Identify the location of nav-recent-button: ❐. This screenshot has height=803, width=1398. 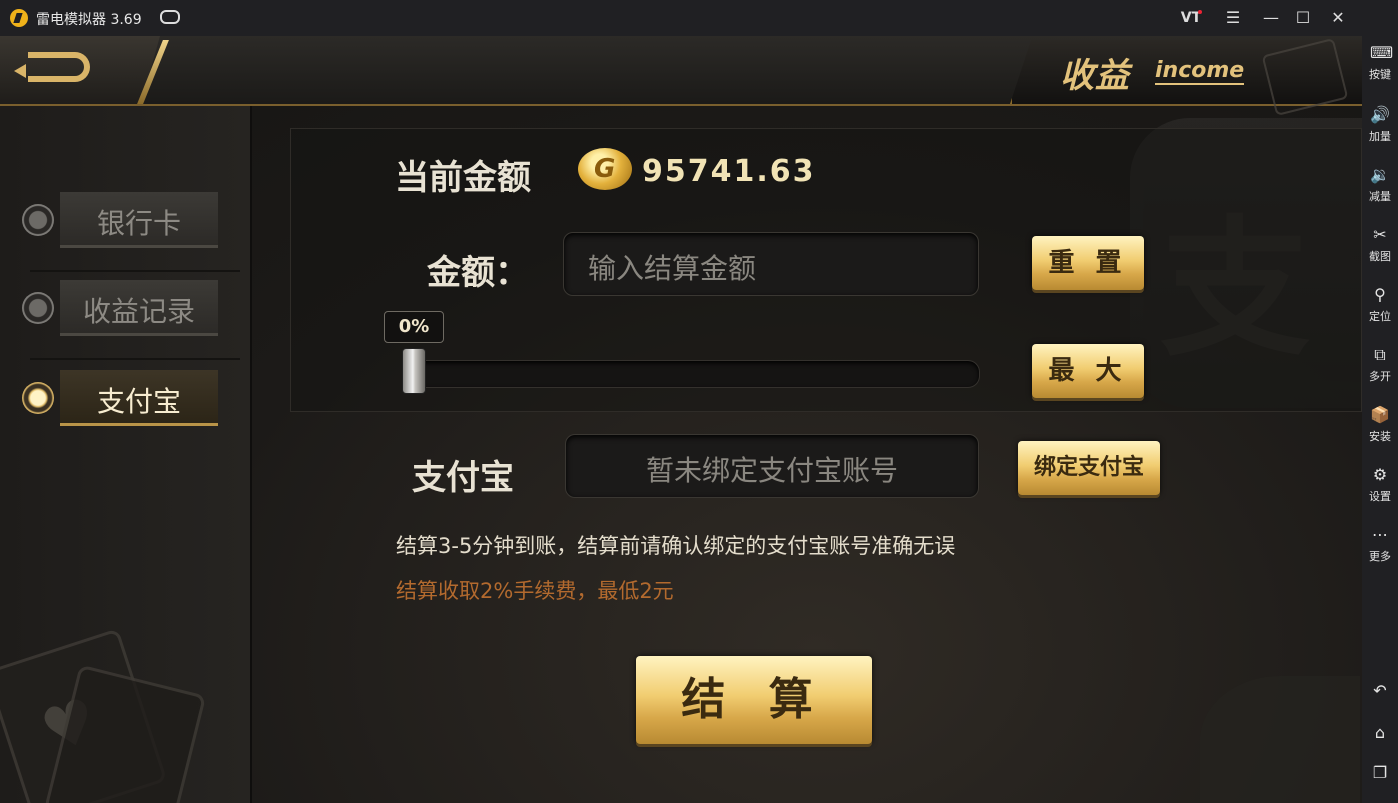
(1380, 775).